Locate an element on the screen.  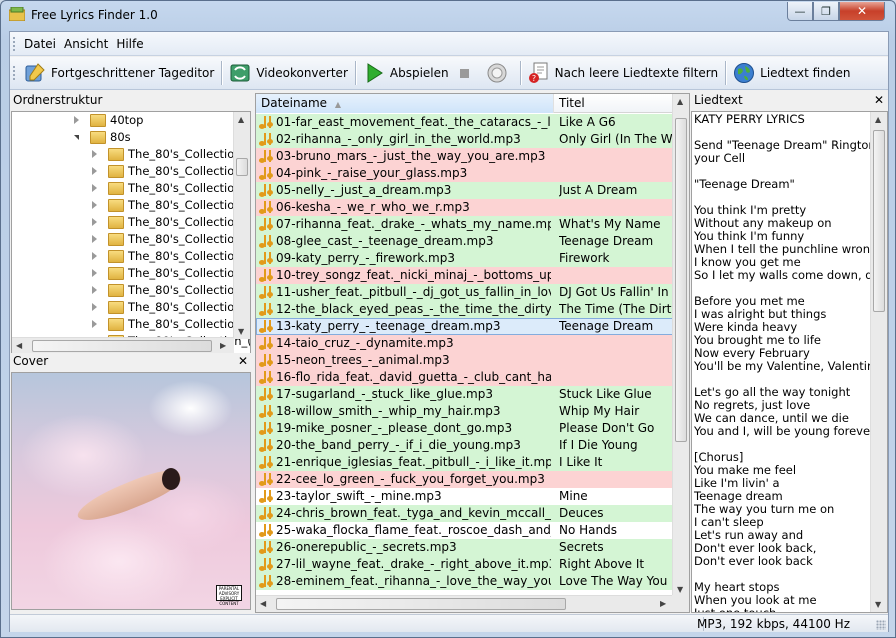
folder-tree-hscroll-thumb is located at coordinates (122, 346).